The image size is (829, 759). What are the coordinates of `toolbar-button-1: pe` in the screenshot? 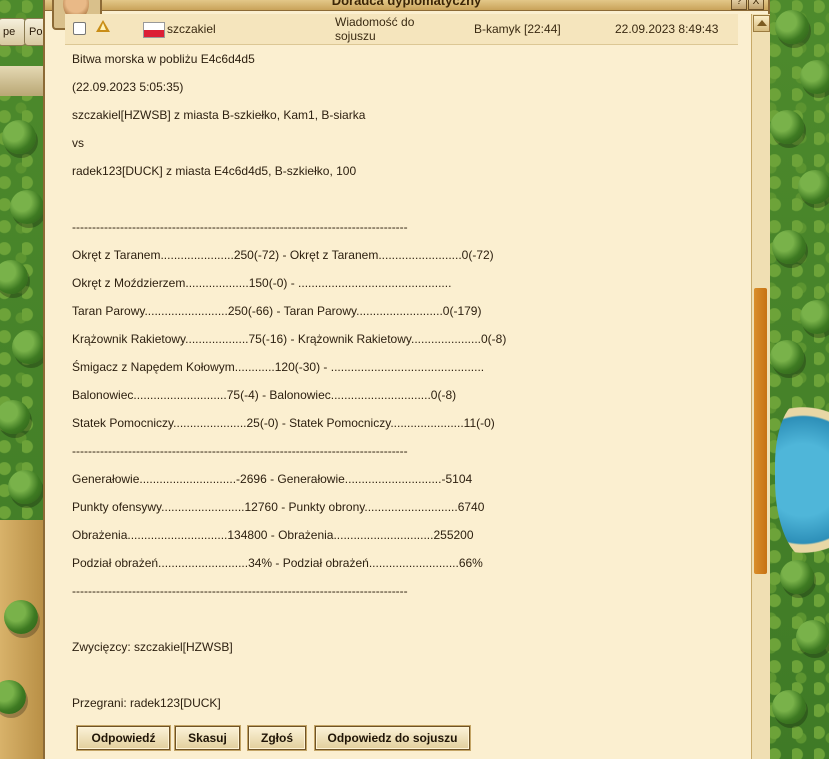 It's located at (13, 32).